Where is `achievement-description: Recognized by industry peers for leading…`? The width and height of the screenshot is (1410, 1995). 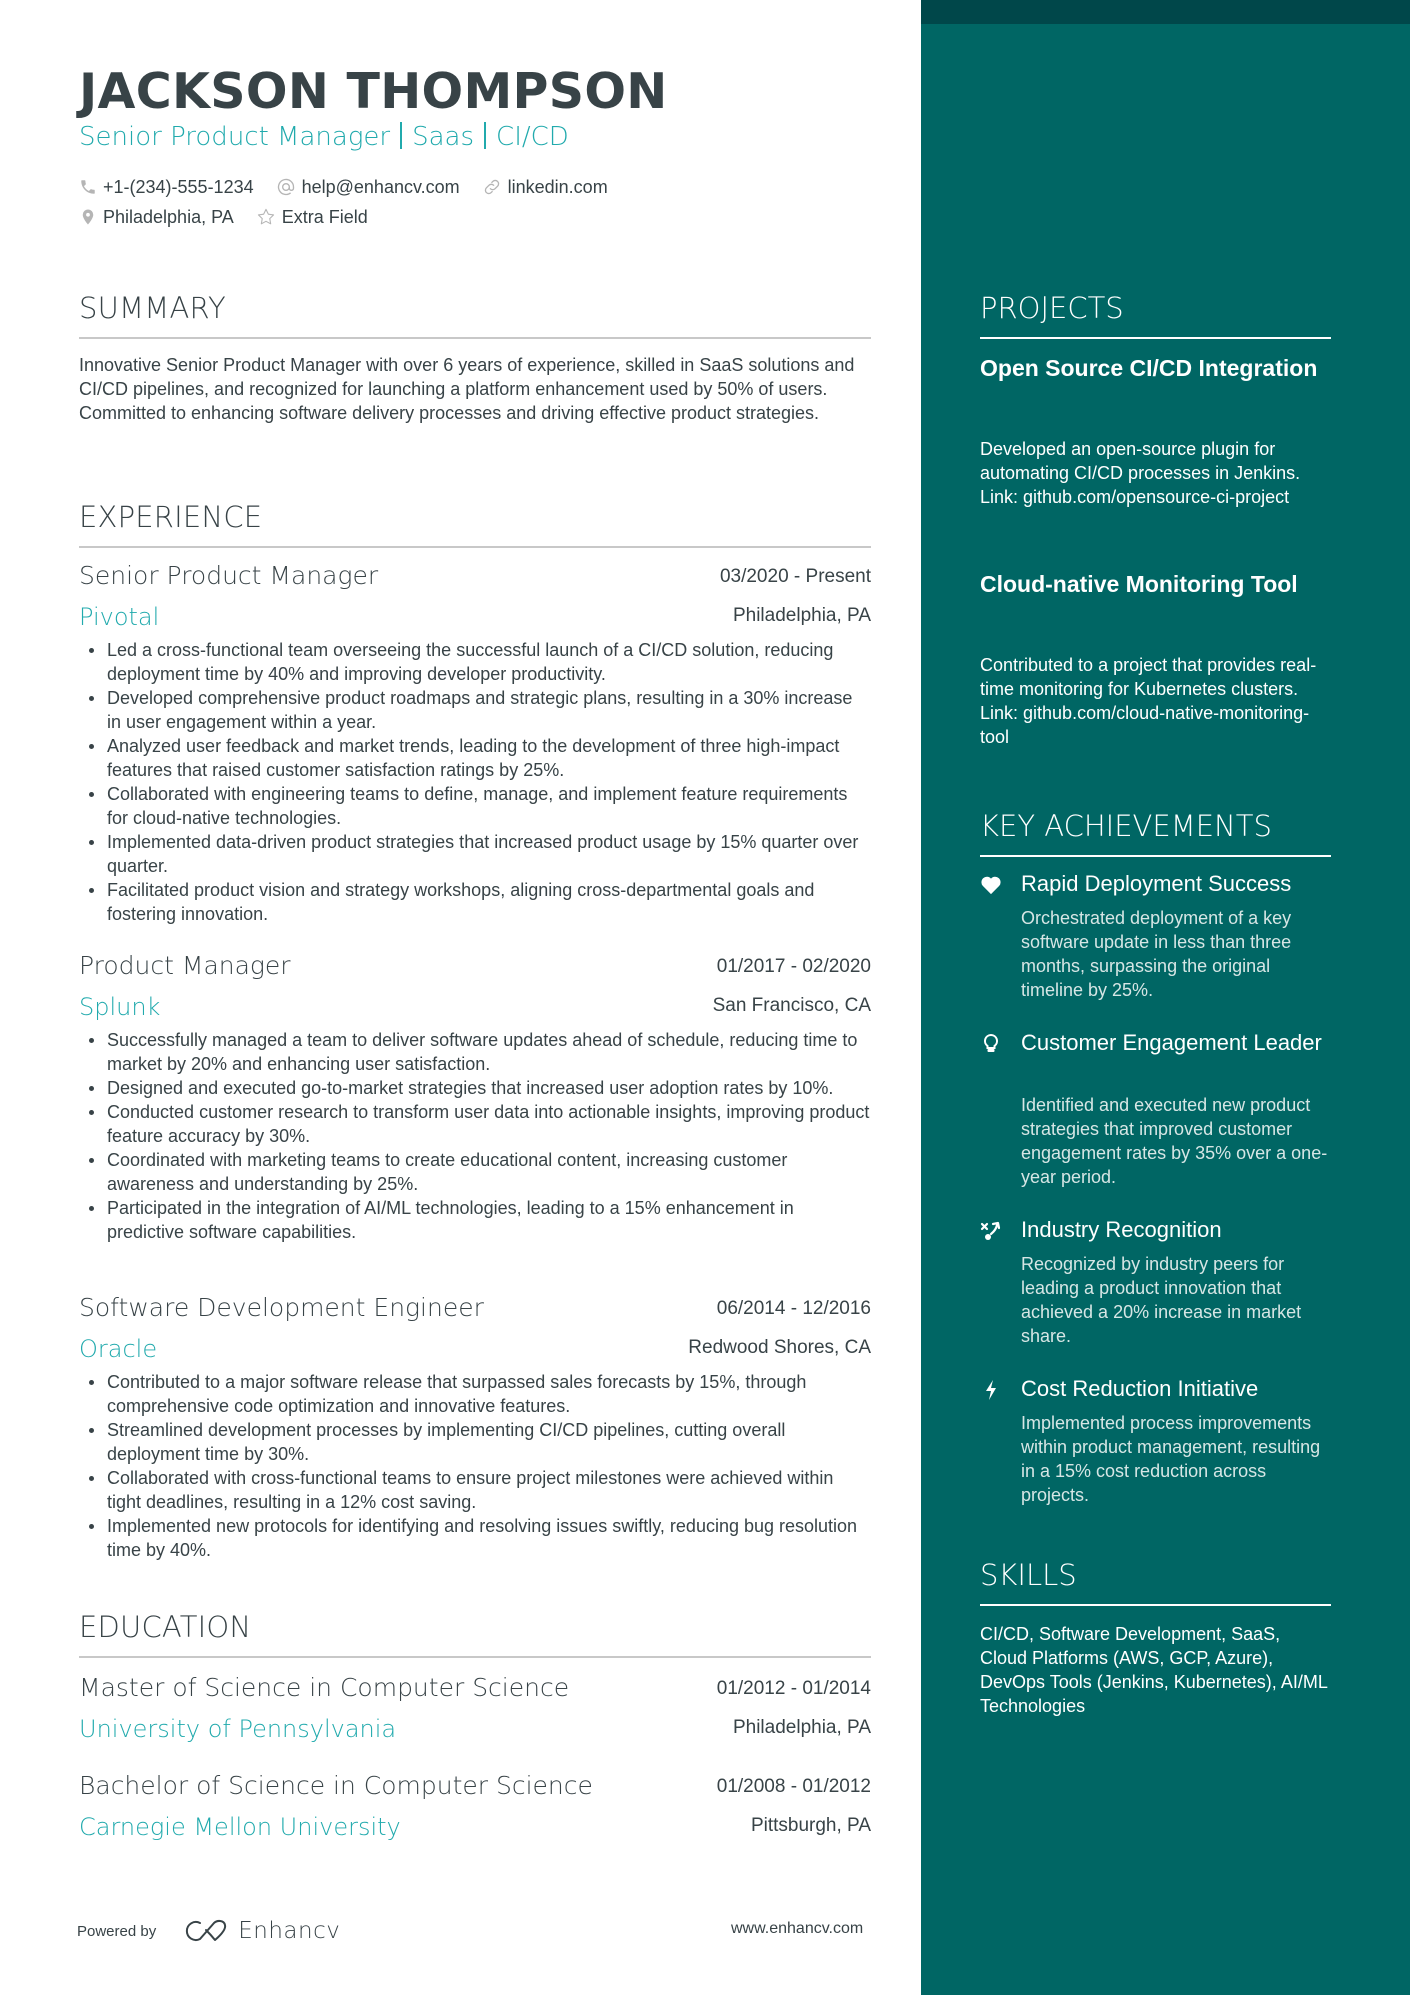 achievement-description: Recognized by industry peers for leading… is located at coordinates (1161, 1300).